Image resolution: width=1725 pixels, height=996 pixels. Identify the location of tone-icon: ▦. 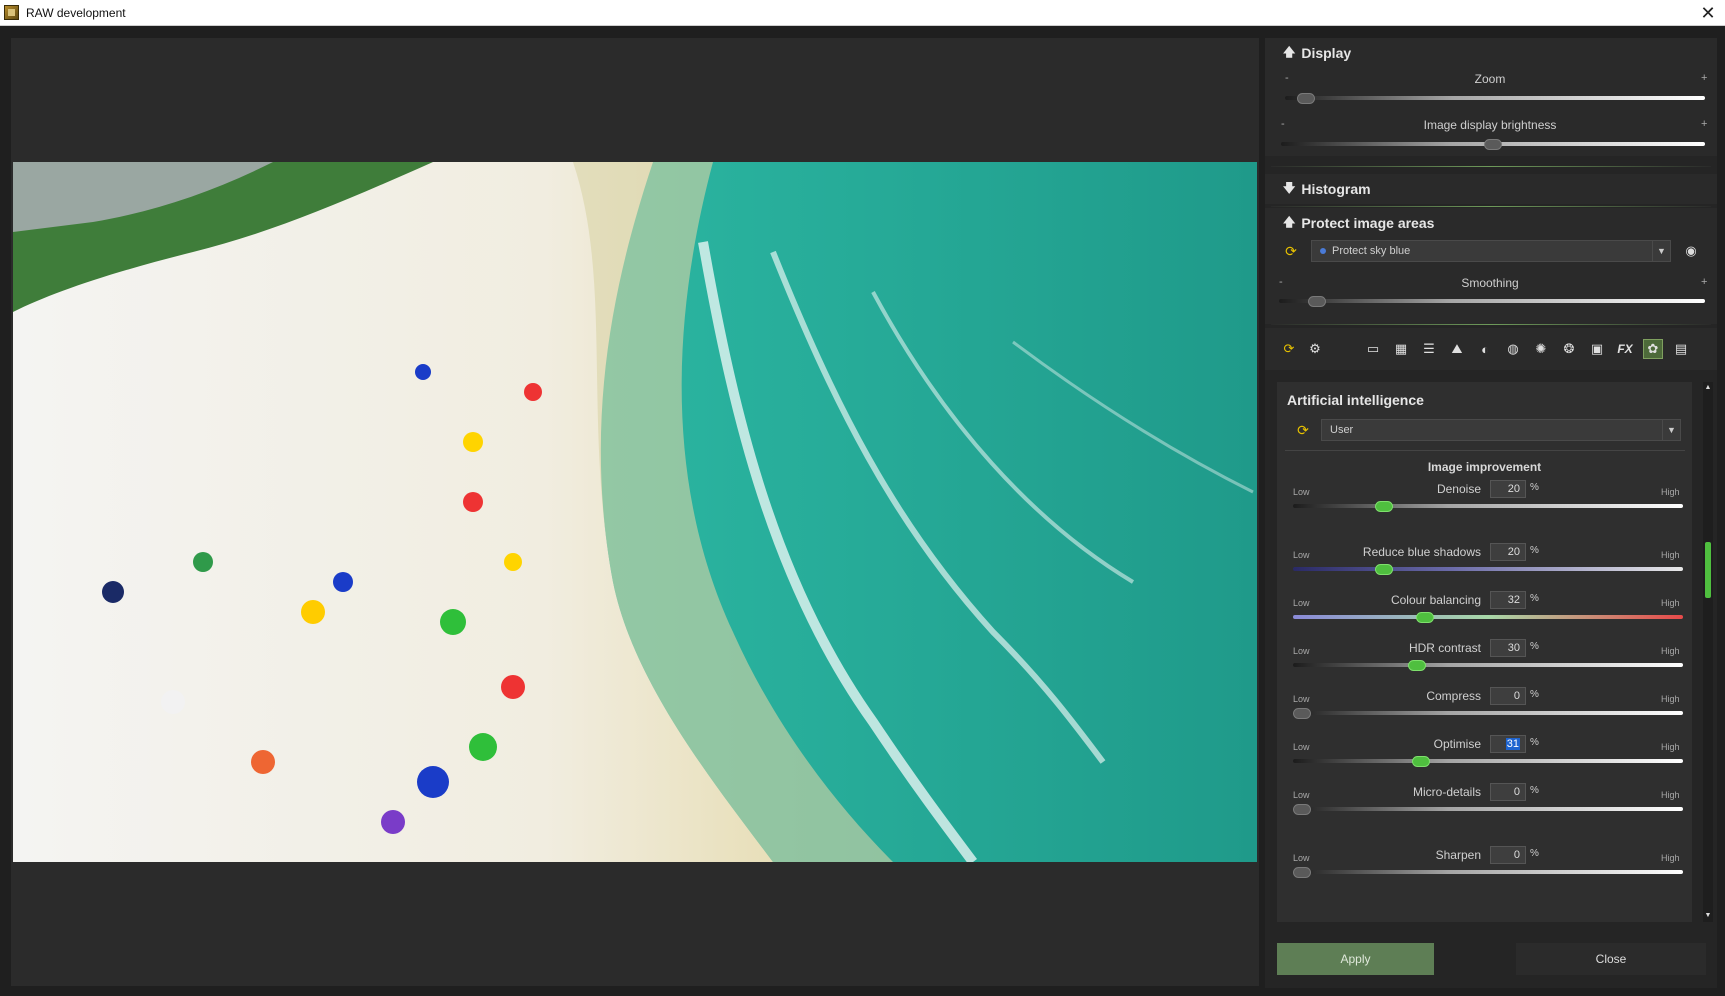
(1401, 349).